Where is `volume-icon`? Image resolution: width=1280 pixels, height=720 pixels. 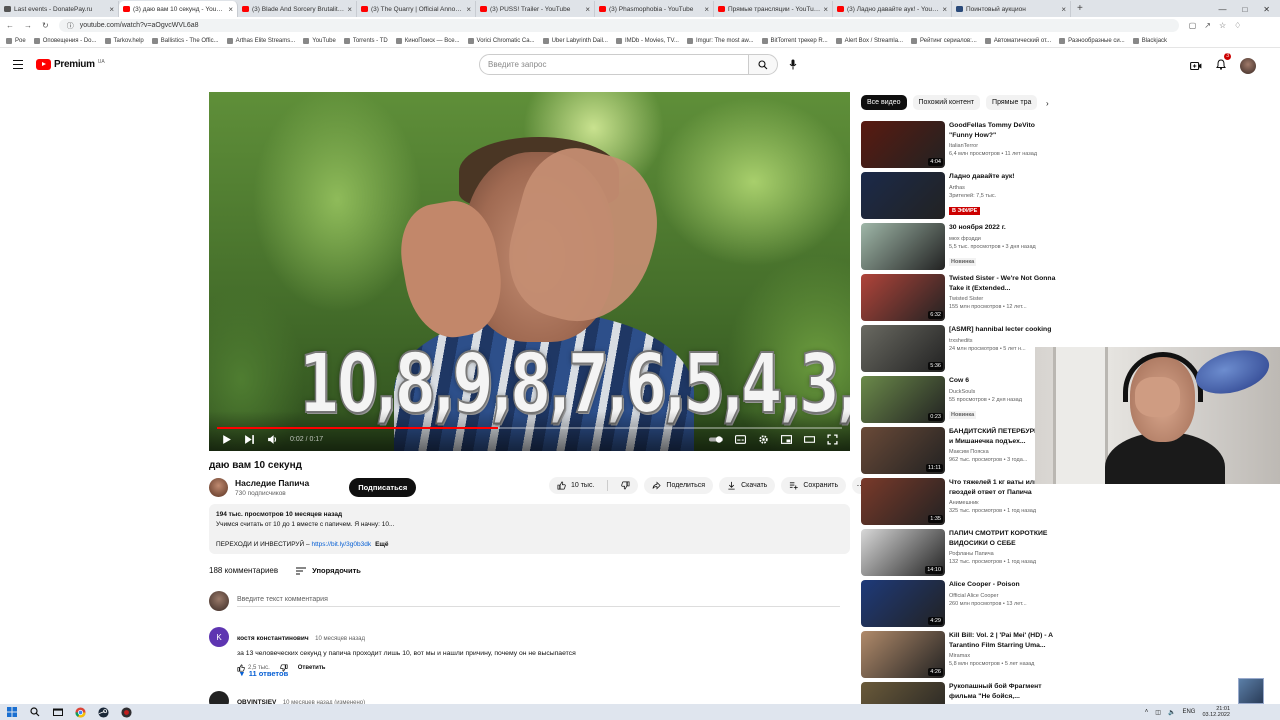 volume-icon is located at coordinates (272, 439).